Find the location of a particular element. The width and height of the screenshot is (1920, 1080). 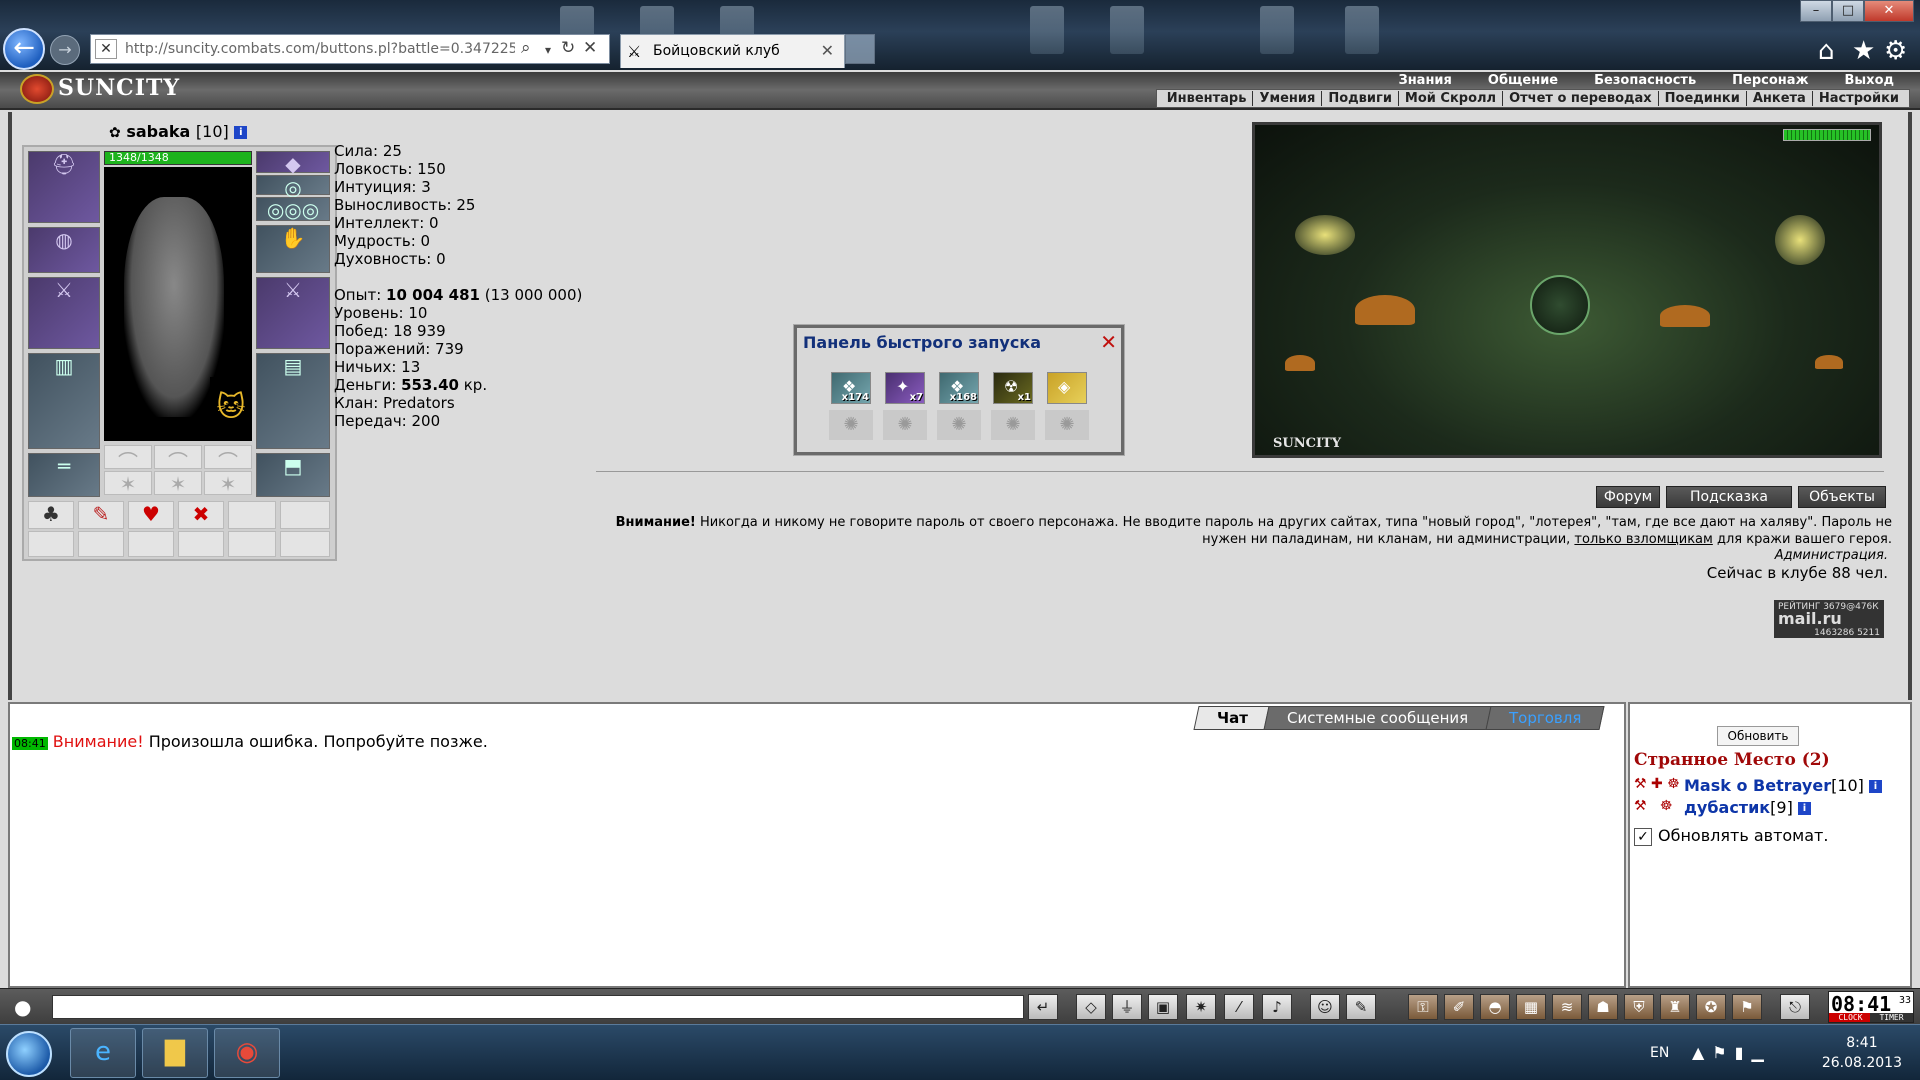

clock-label: CLOCK is located at coordinates (1850, 1017).